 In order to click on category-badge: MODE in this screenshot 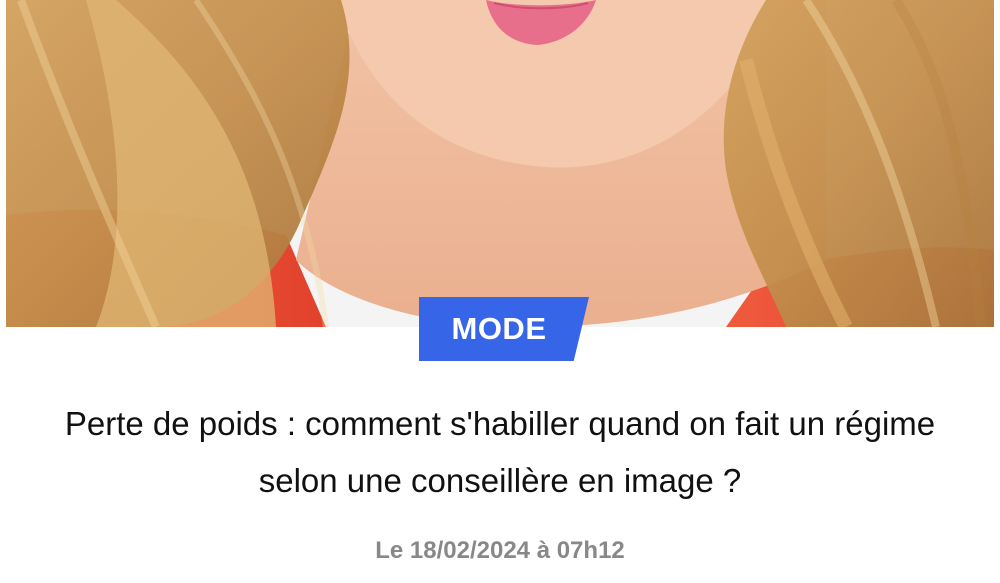, I will do `click(504, 329)`.